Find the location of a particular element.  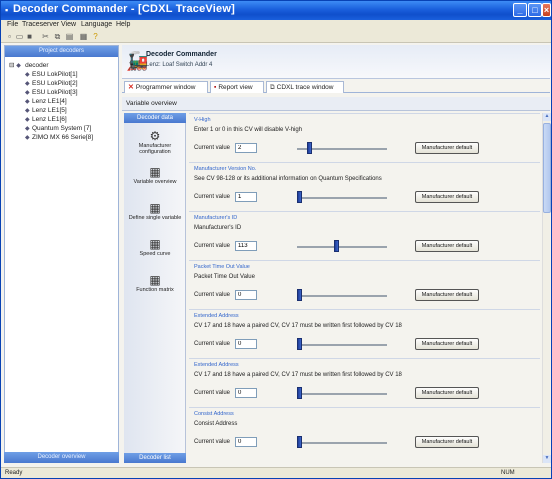

tab-cdxl-trace-window: ⧉ CDXL trace window is located at coordinates (305, 87).